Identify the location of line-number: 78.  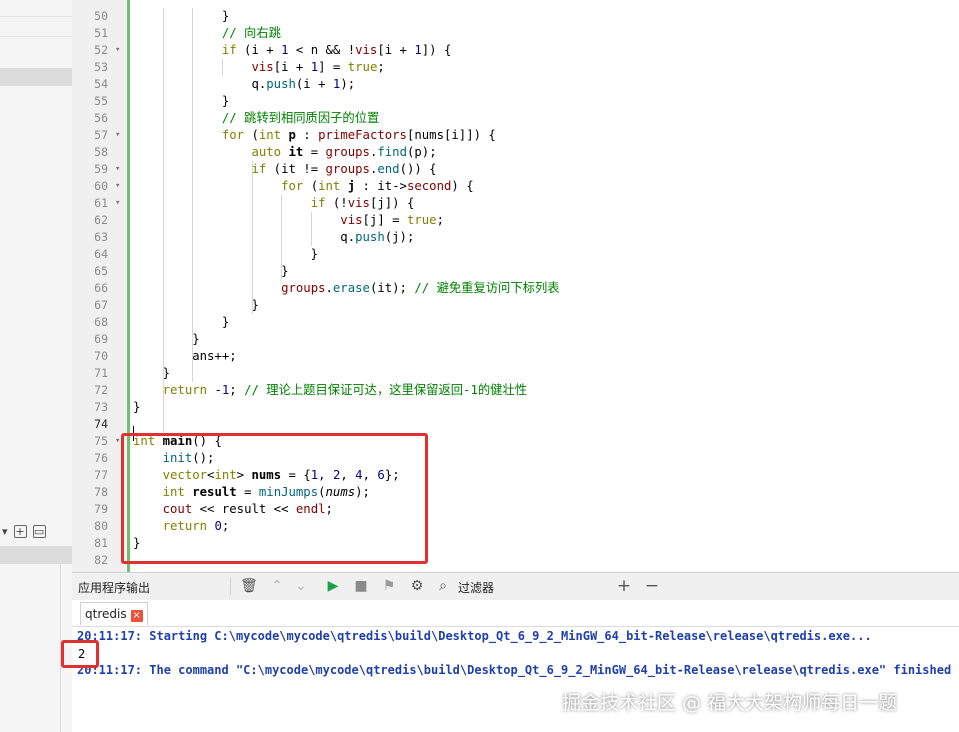
(101, 492).